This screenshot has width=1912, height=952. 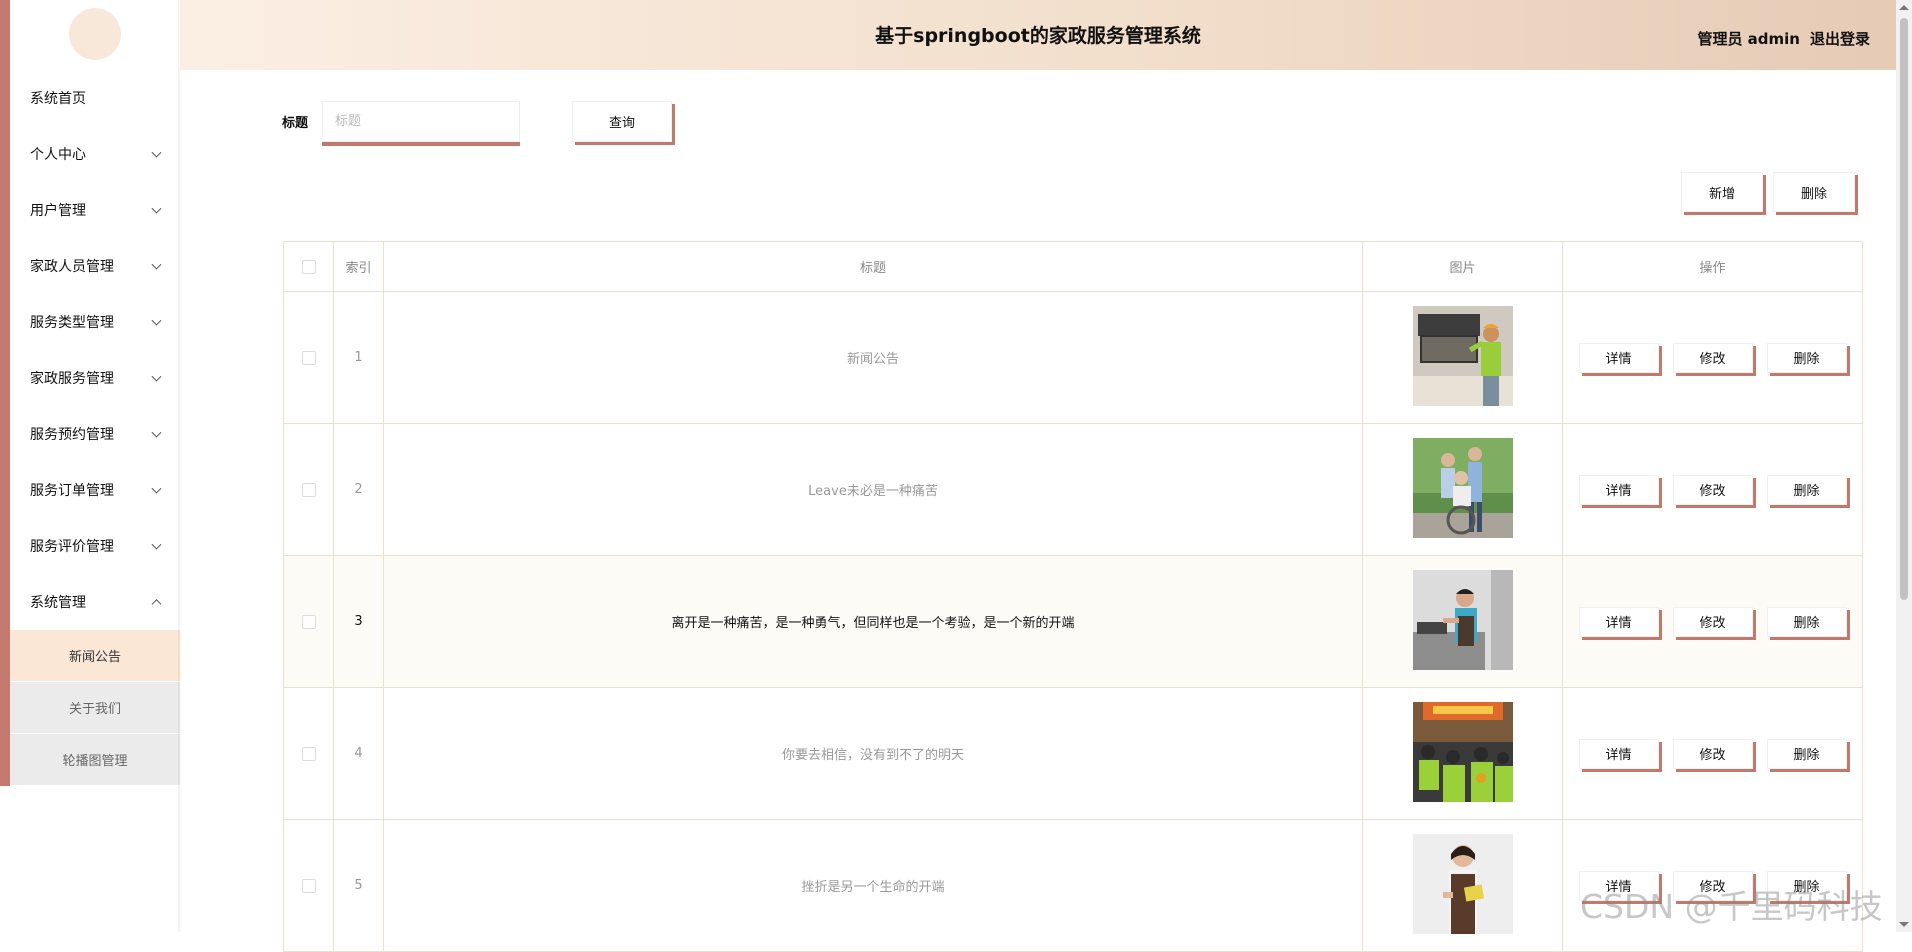 What do you see at coordinates (1463, 266) in the screenshot?
I see `header-cell-image: 图片` at bounding box center [1463, 266].